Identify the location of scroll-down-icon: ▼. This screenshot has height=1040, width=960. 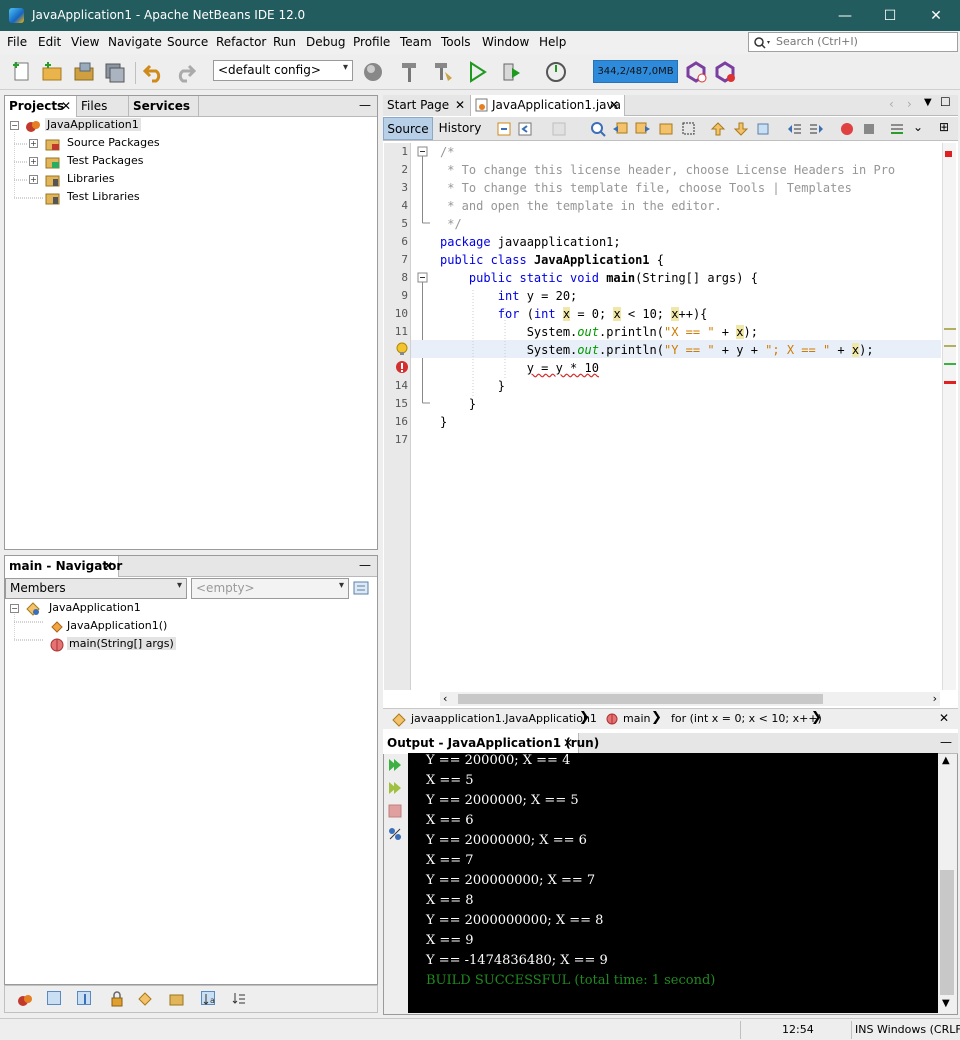
(946, 1003).